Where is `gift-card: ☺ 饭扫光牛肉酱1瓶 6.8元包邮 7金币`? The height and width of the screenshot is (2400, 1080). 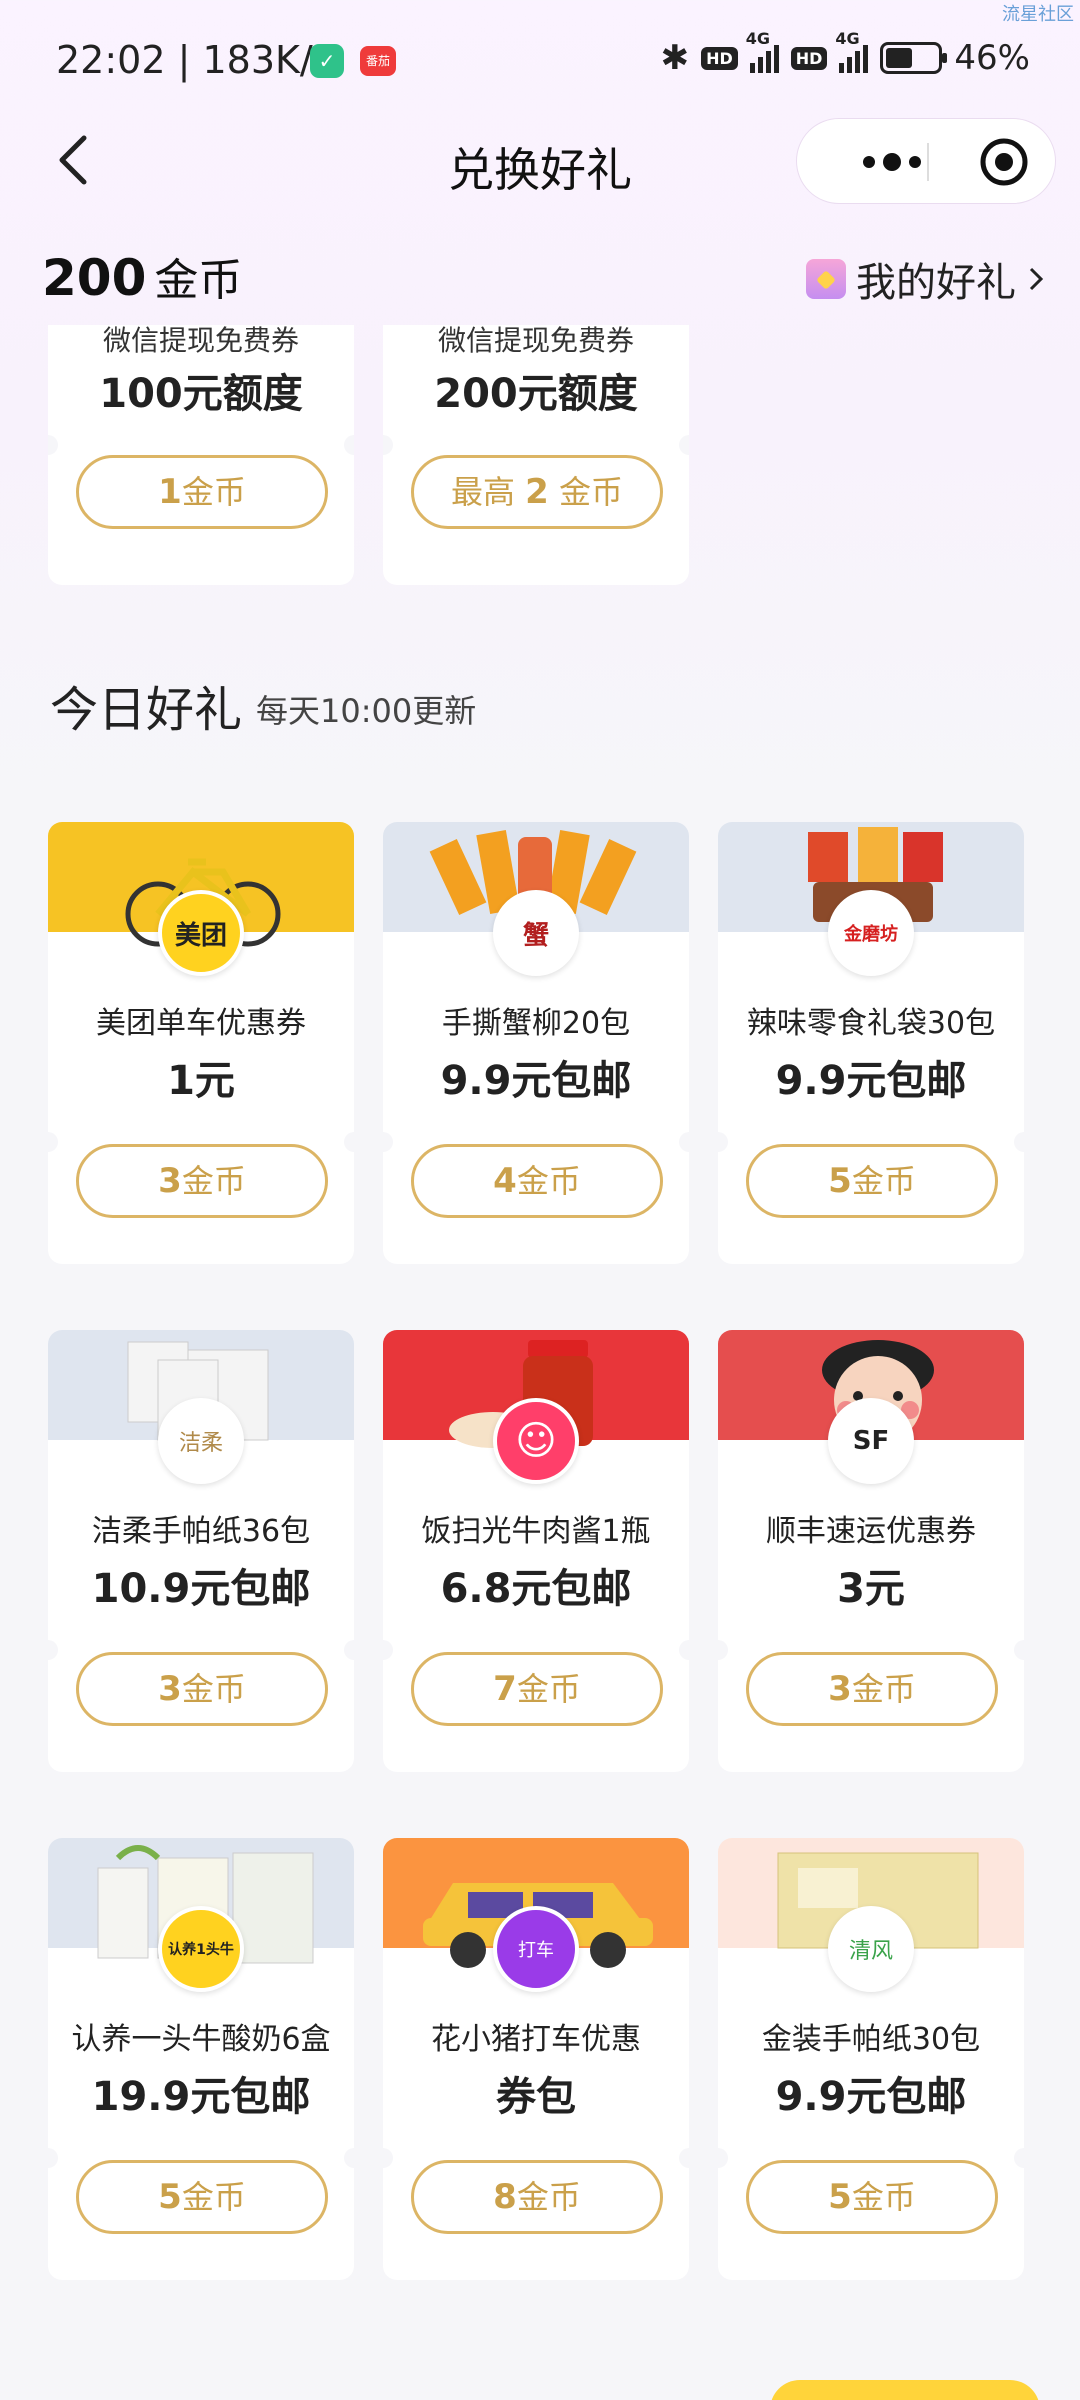 gift-card: ☺ 饭扫光牛肉酱1瓶 6.8元包邮 7金币 is located at coordinates (536, 1551).